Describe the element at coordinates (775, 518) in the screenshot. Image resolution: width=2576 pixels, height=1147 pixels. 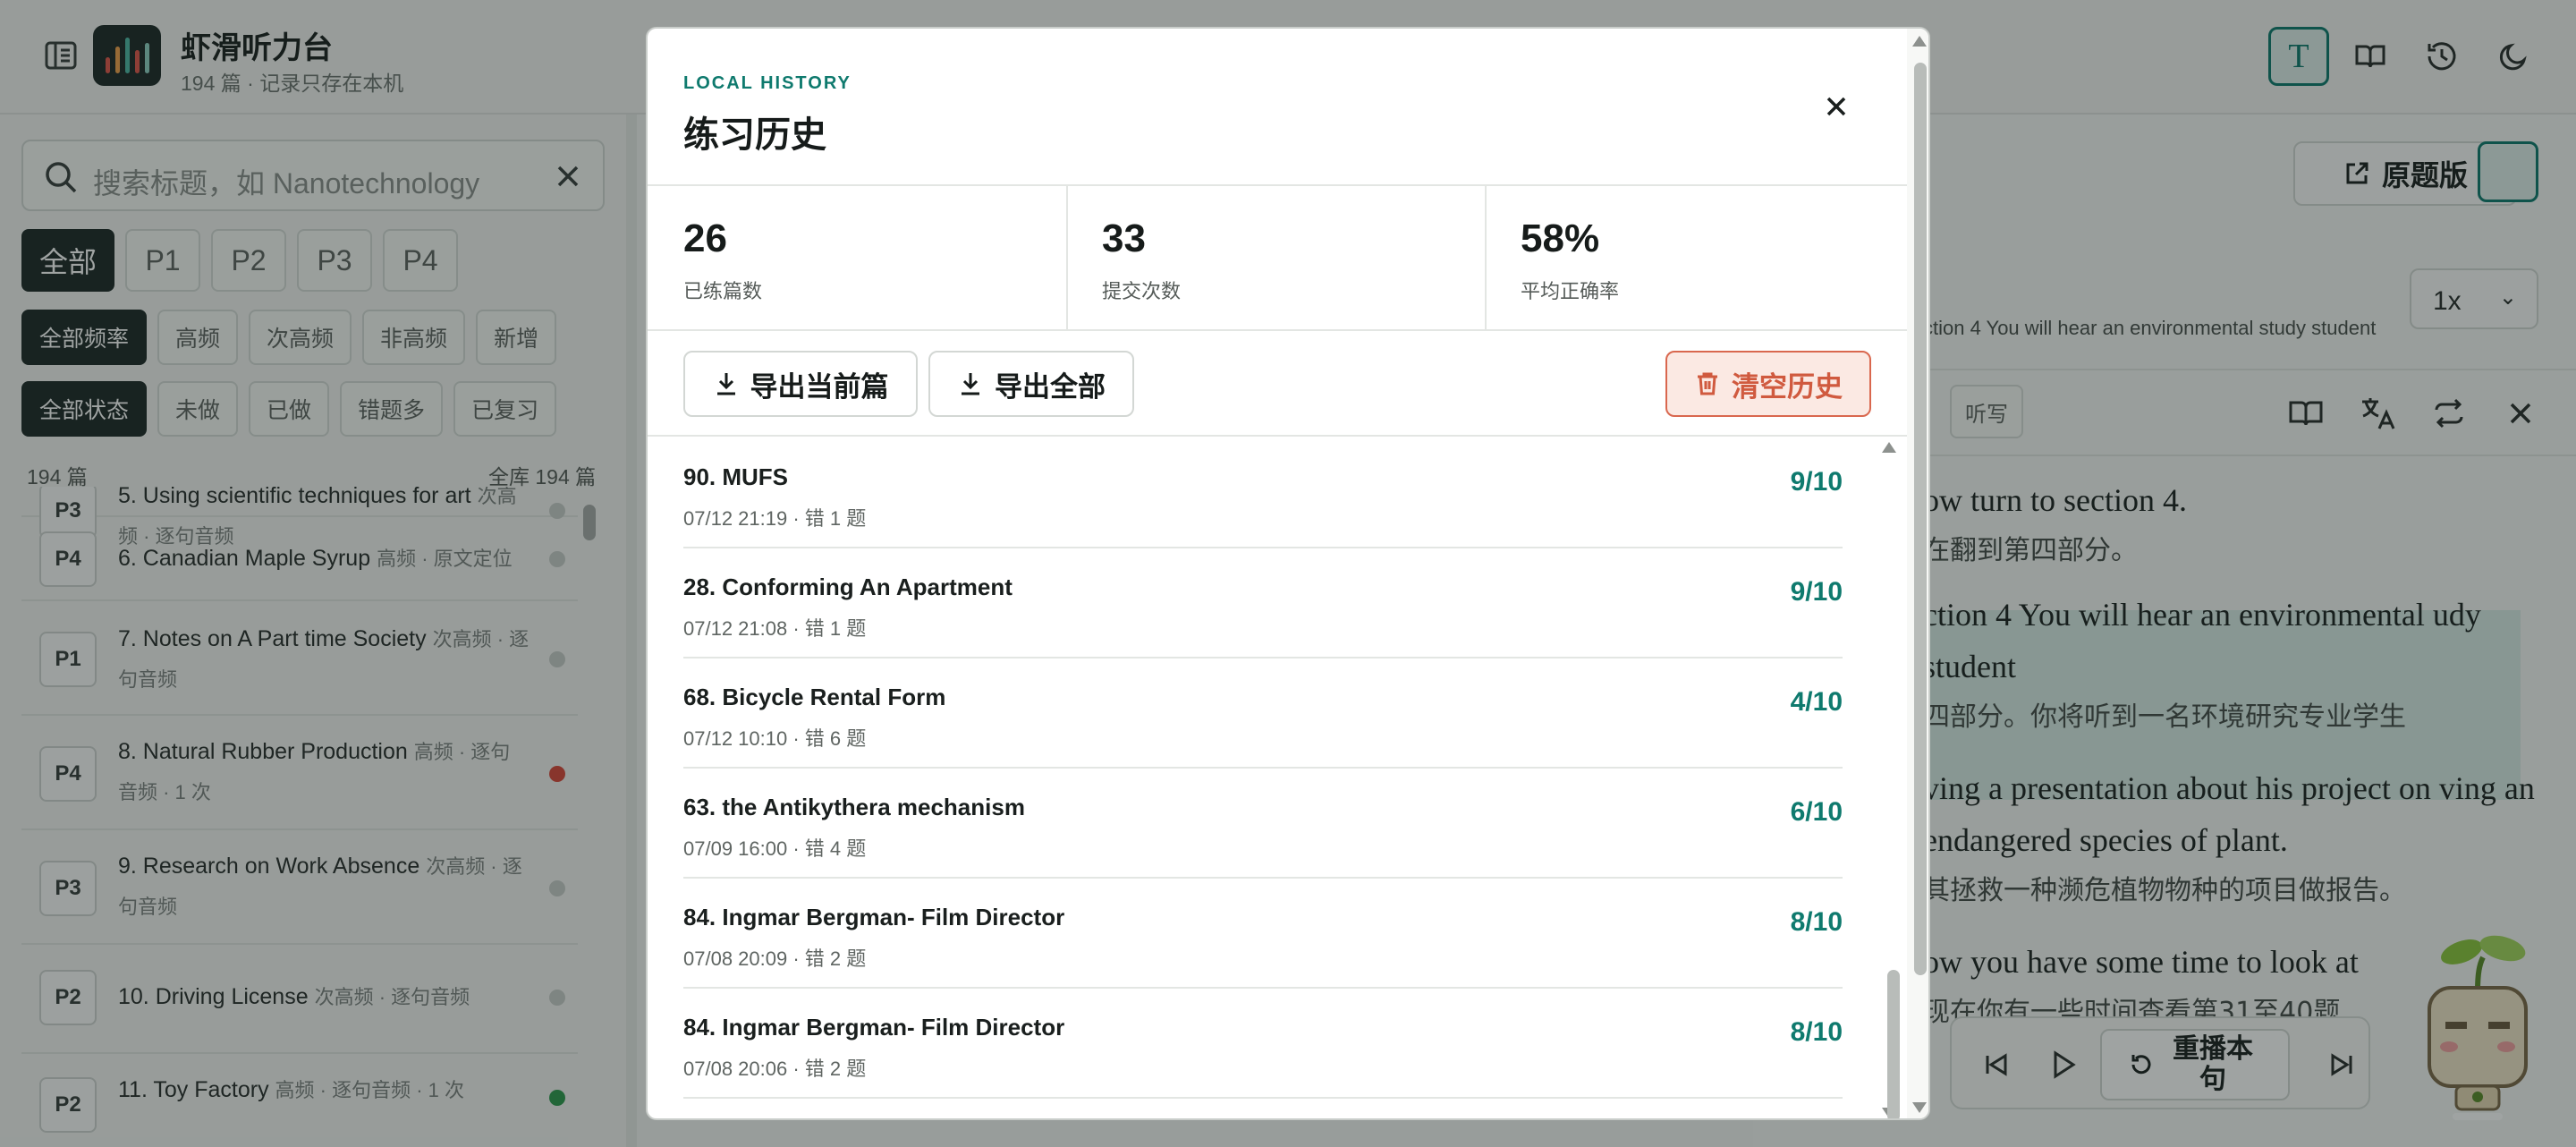
I see `history-meta: 07/12 21:19 · 错 1 题` at that location.